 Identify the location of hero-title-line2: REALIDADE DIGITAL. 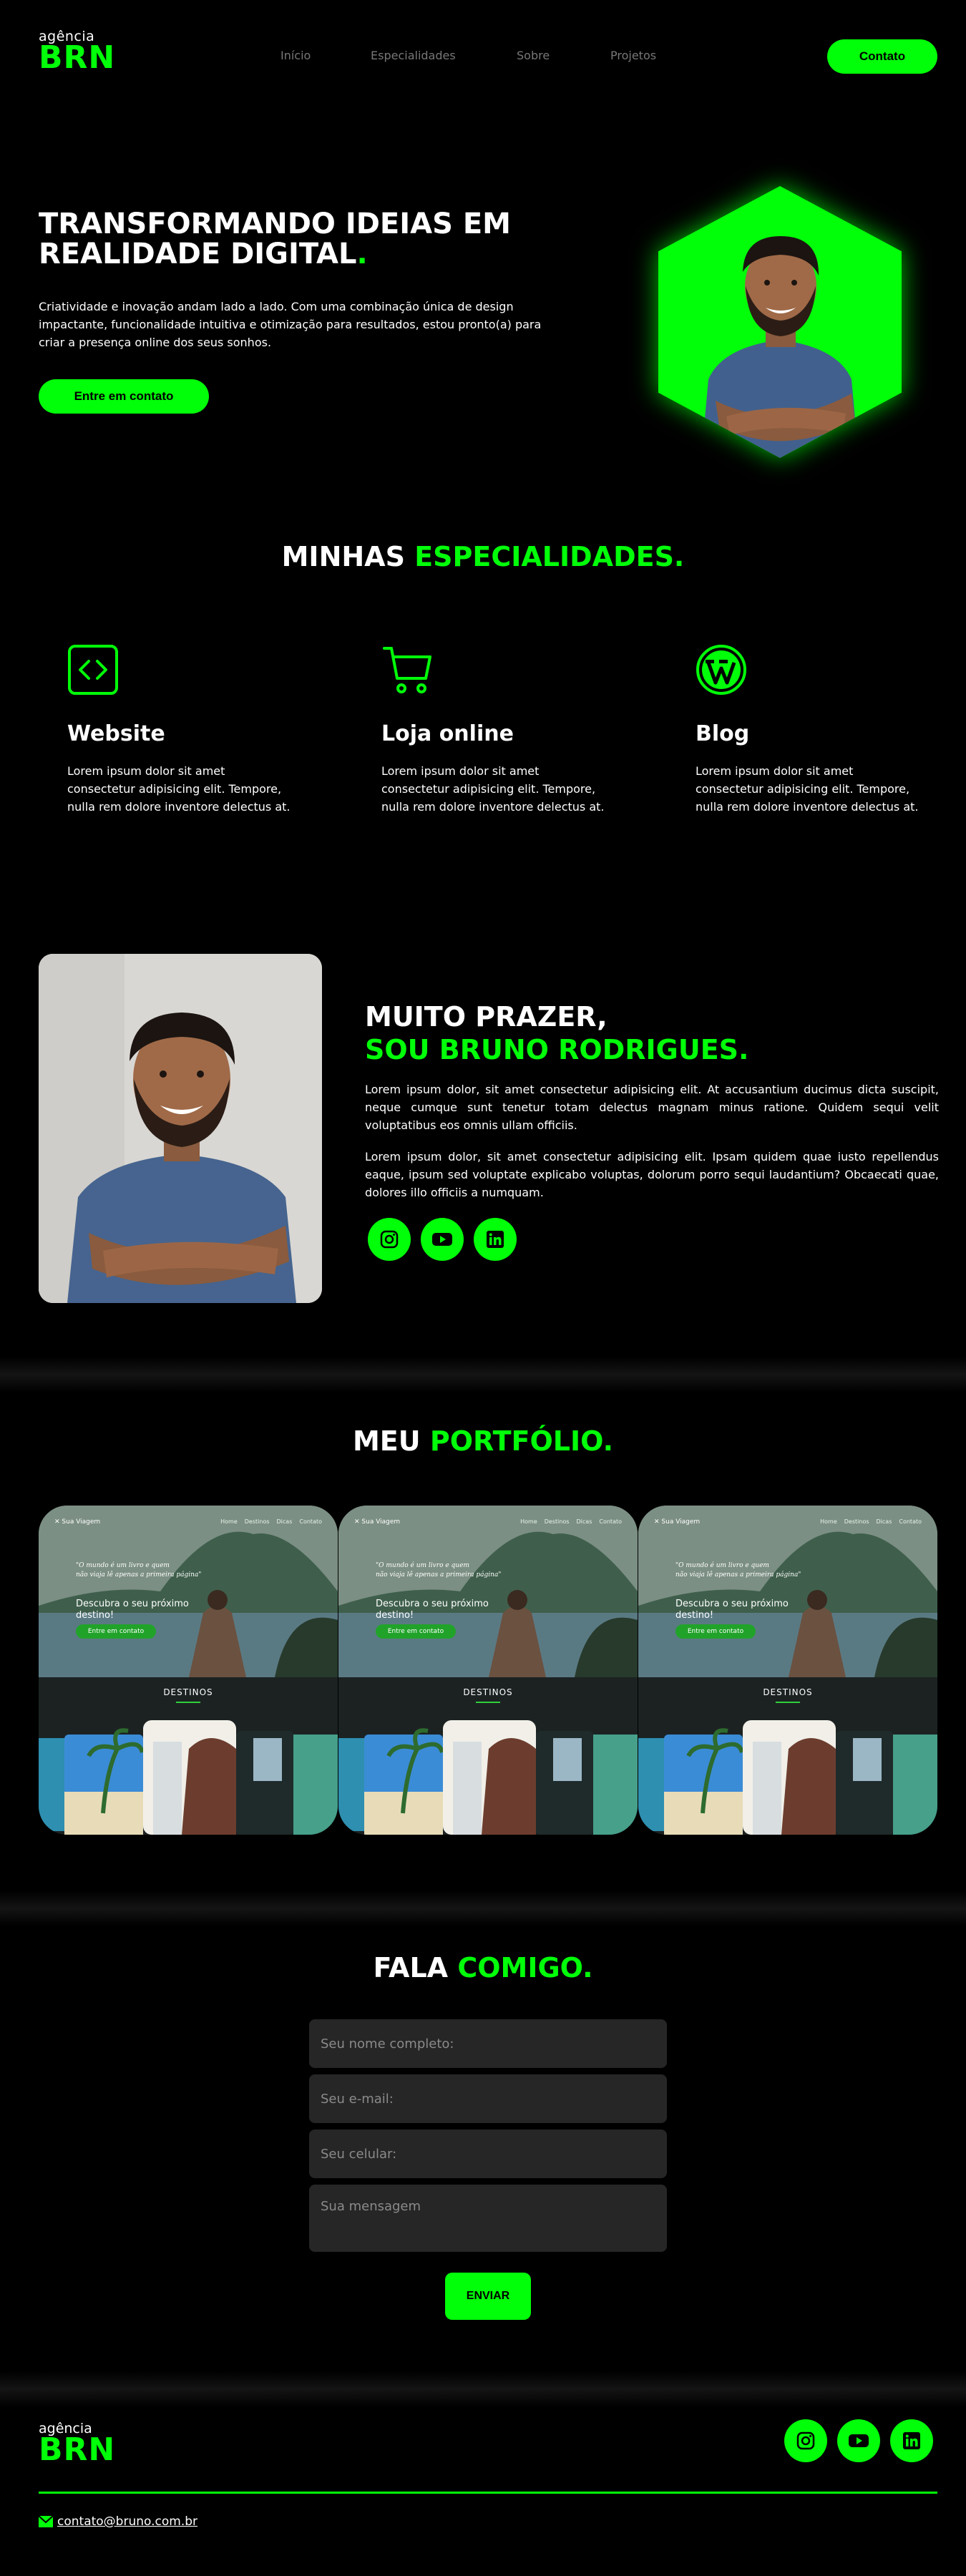
(198, 254).